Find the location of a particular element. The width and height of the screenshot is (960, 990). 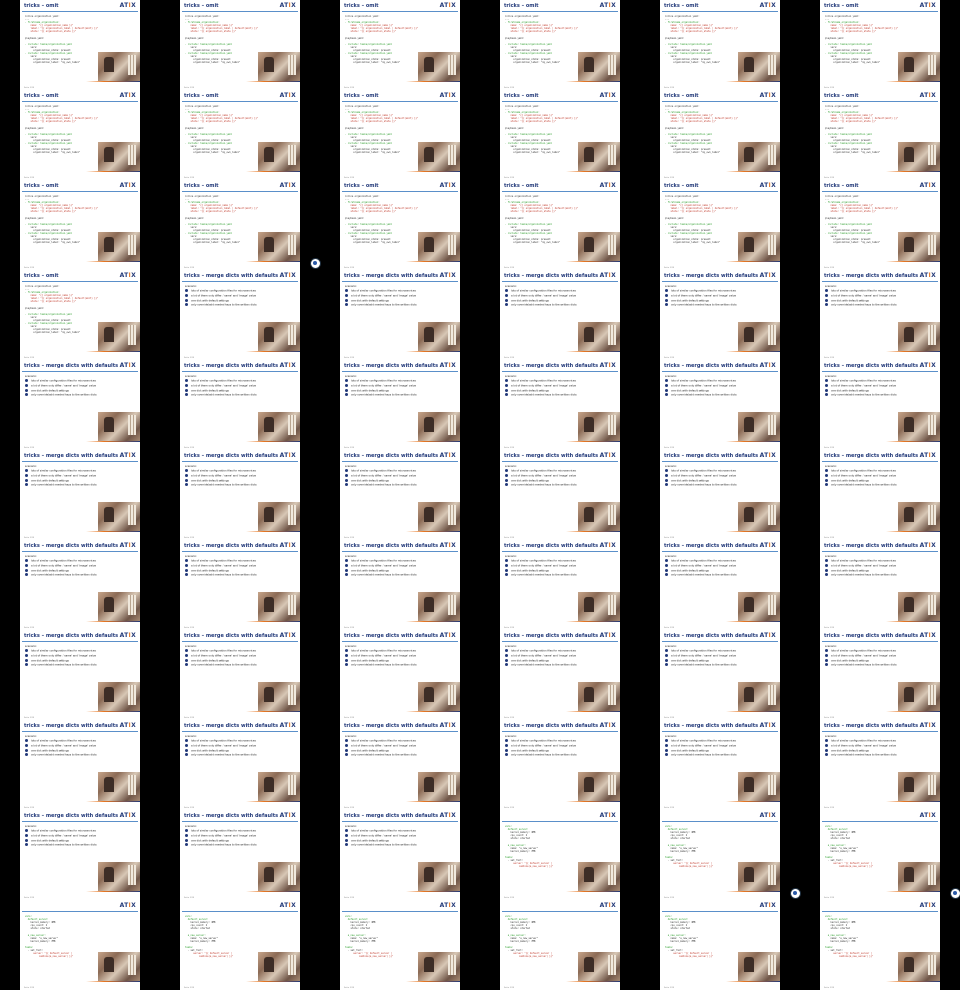

slide-title: tricks – merge dicts with defaults is located at coordinates (391, 456).